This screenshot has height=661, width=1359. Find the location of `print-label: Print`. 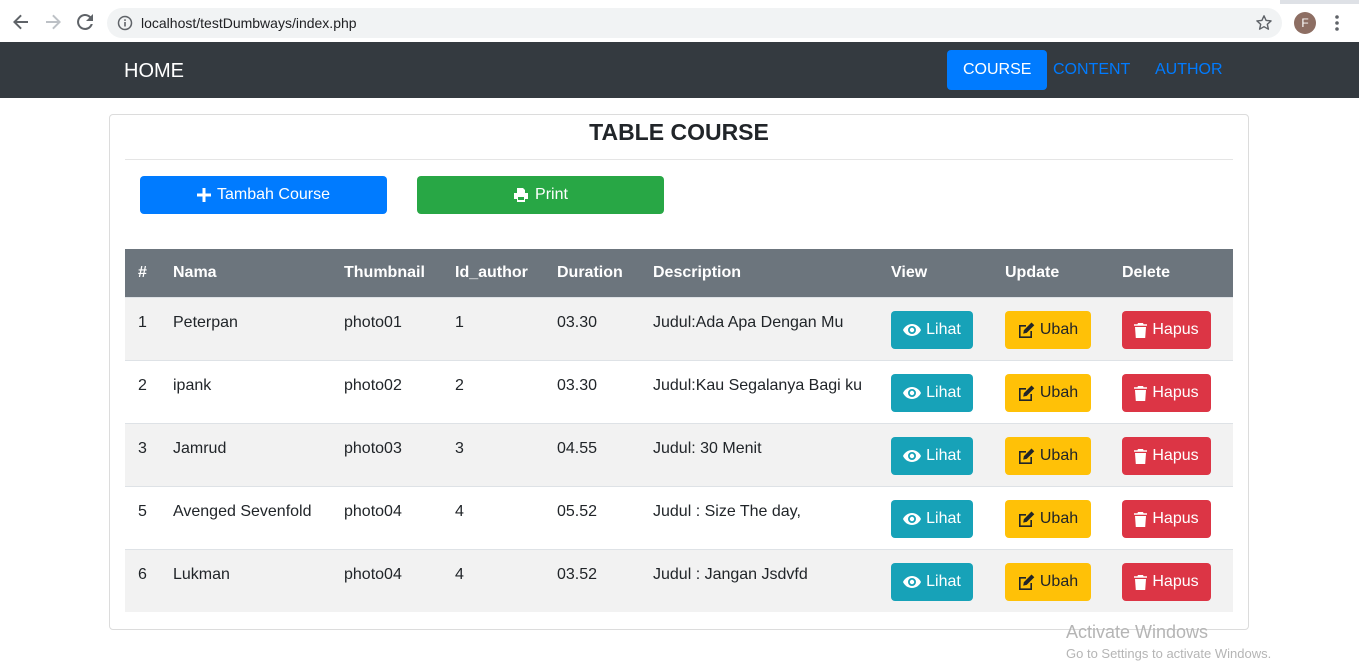

print-label: Print is located at coordinates (551, 194).